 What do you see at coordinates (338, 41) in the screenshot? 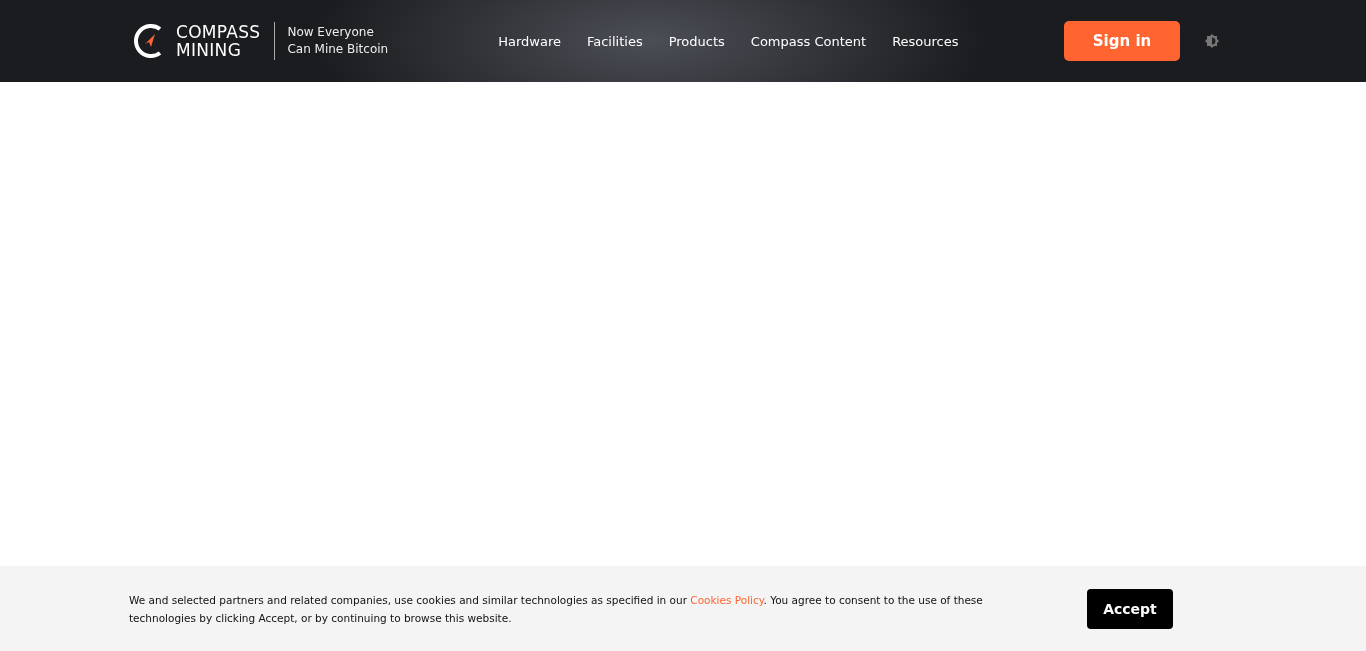
I see `tagline: Now Everyone Can Mine Bitcoin` at bounding box center [338, 41].